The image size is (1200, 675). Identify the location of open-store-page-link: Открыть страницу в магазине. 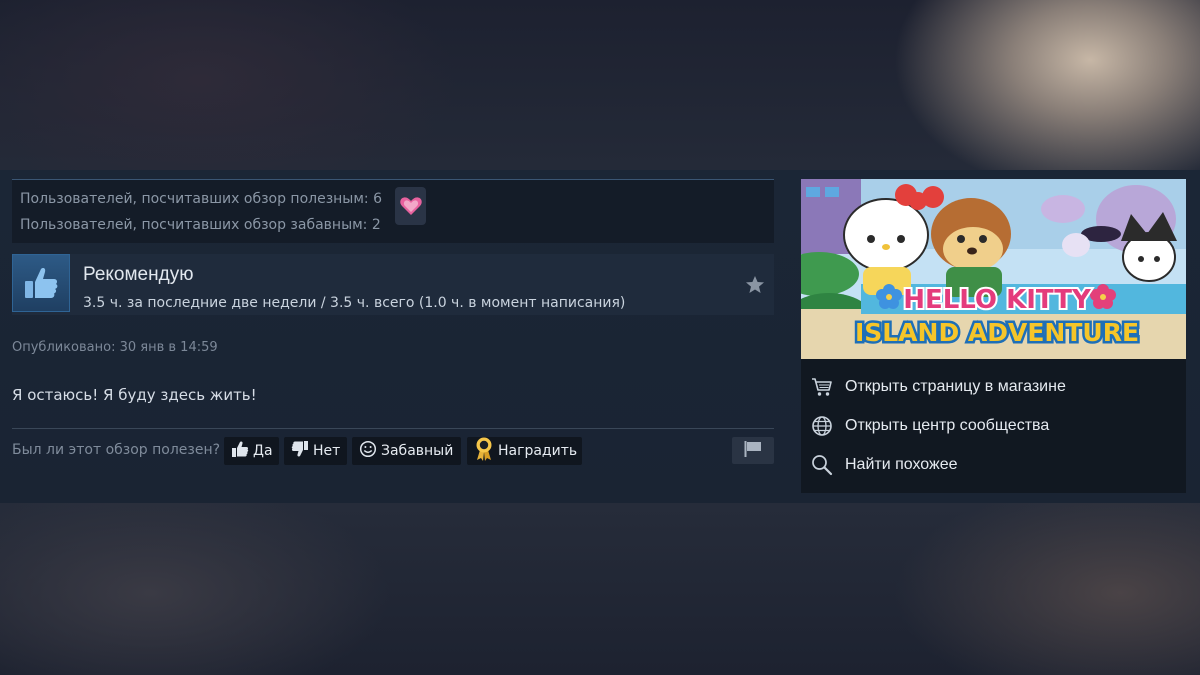
(993, 387).